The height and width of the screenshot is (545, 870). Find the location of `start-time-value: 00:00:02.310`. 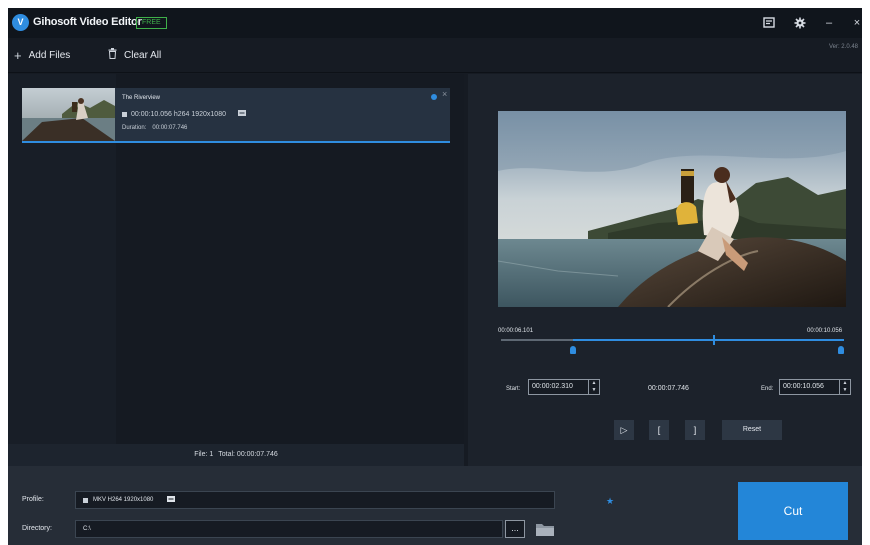

start-time-value: 00:00:02.310 is located at coordinates (558, 387).